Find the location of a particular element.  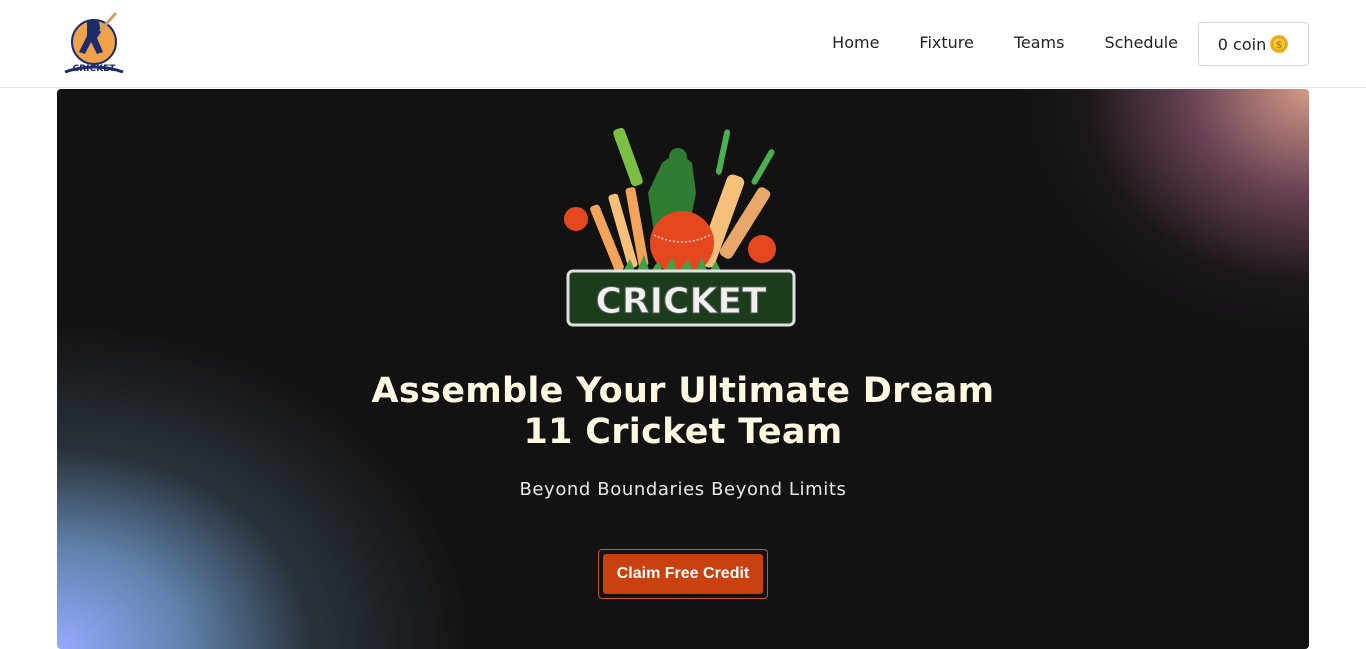

emblem-text: CRICKET is located at coordinates (681, 301).